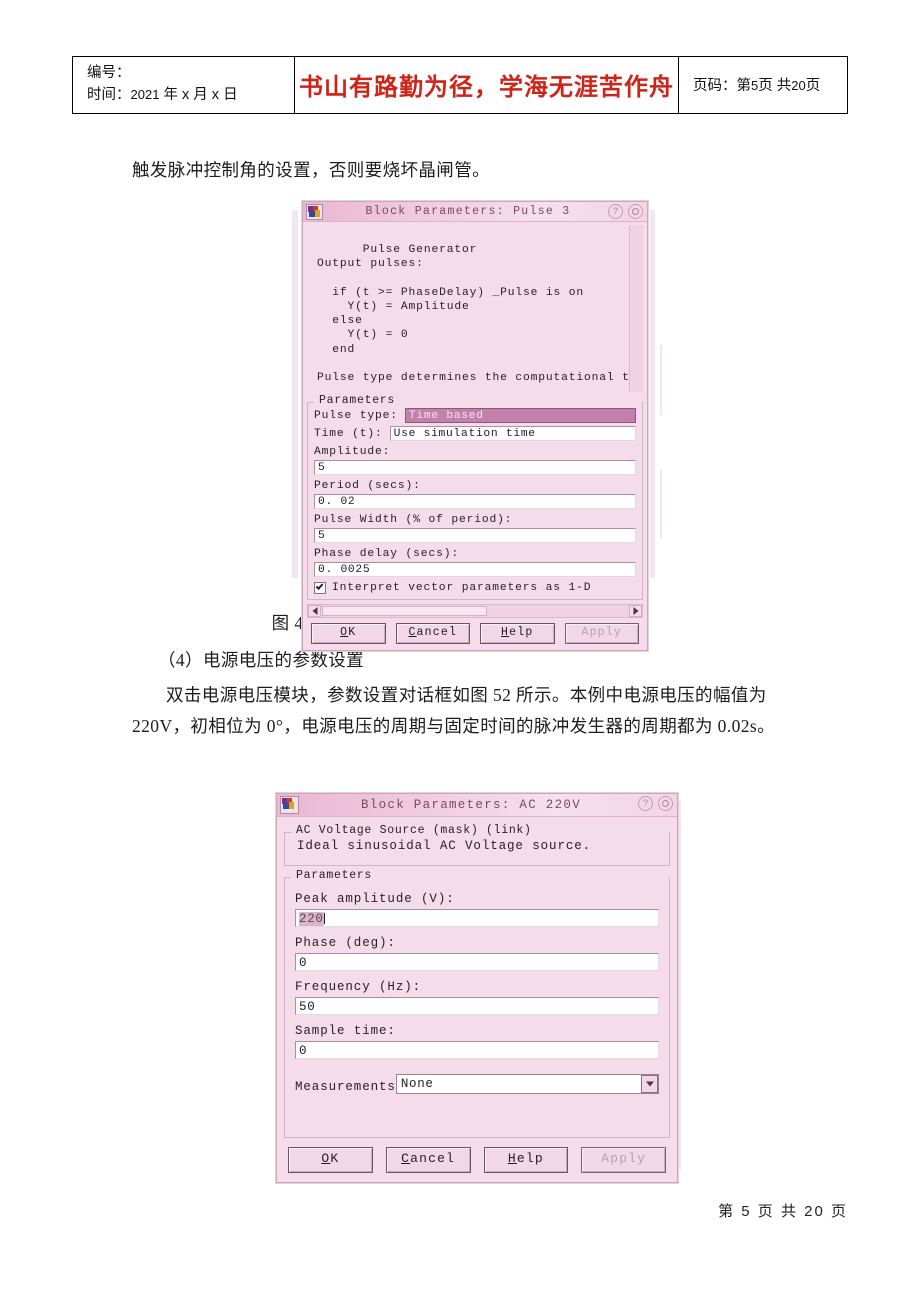 This screenshot has height=1302, width=920. I want to click on period-label: Period (secs):, so click(367, 486).